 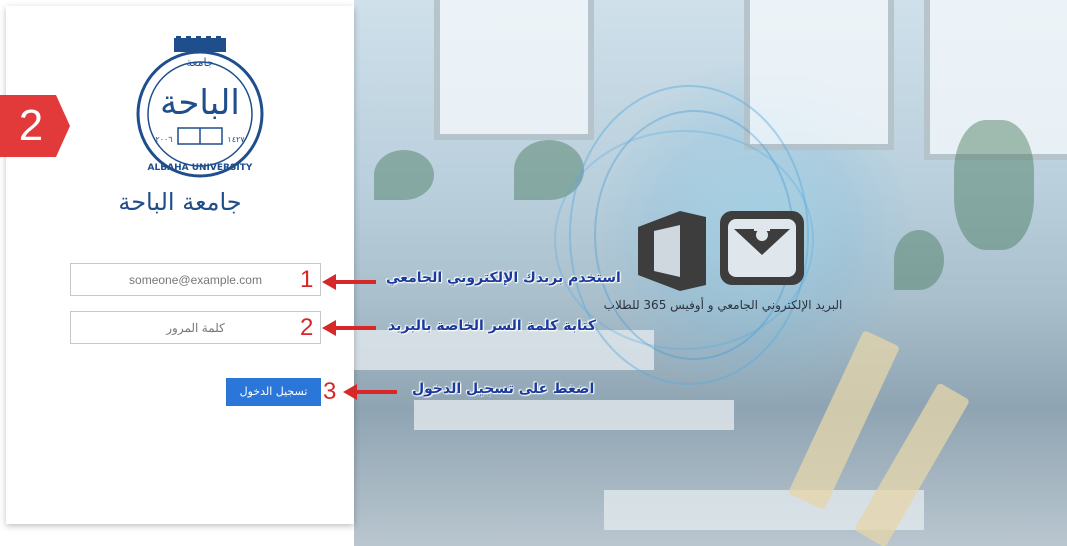 I want to click on email-input: someone@example.com, so click(x=195, y=279).